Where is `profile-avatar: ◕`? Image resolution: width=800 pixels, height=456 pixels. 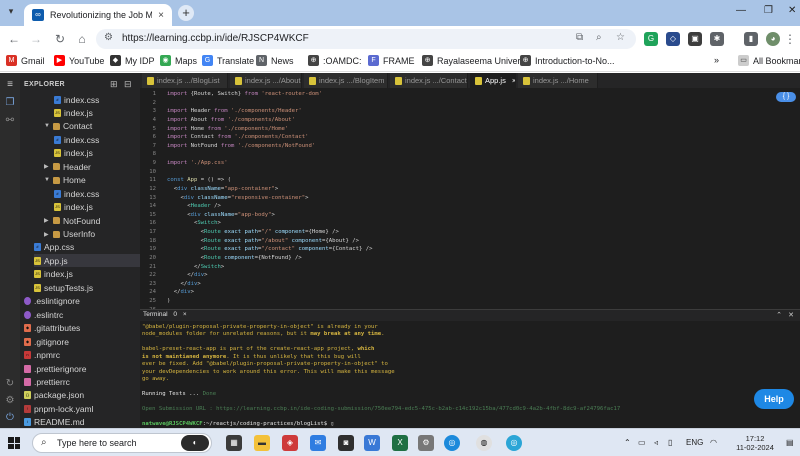 profile-avatar: ◕ is located at coordinates (773, 39).